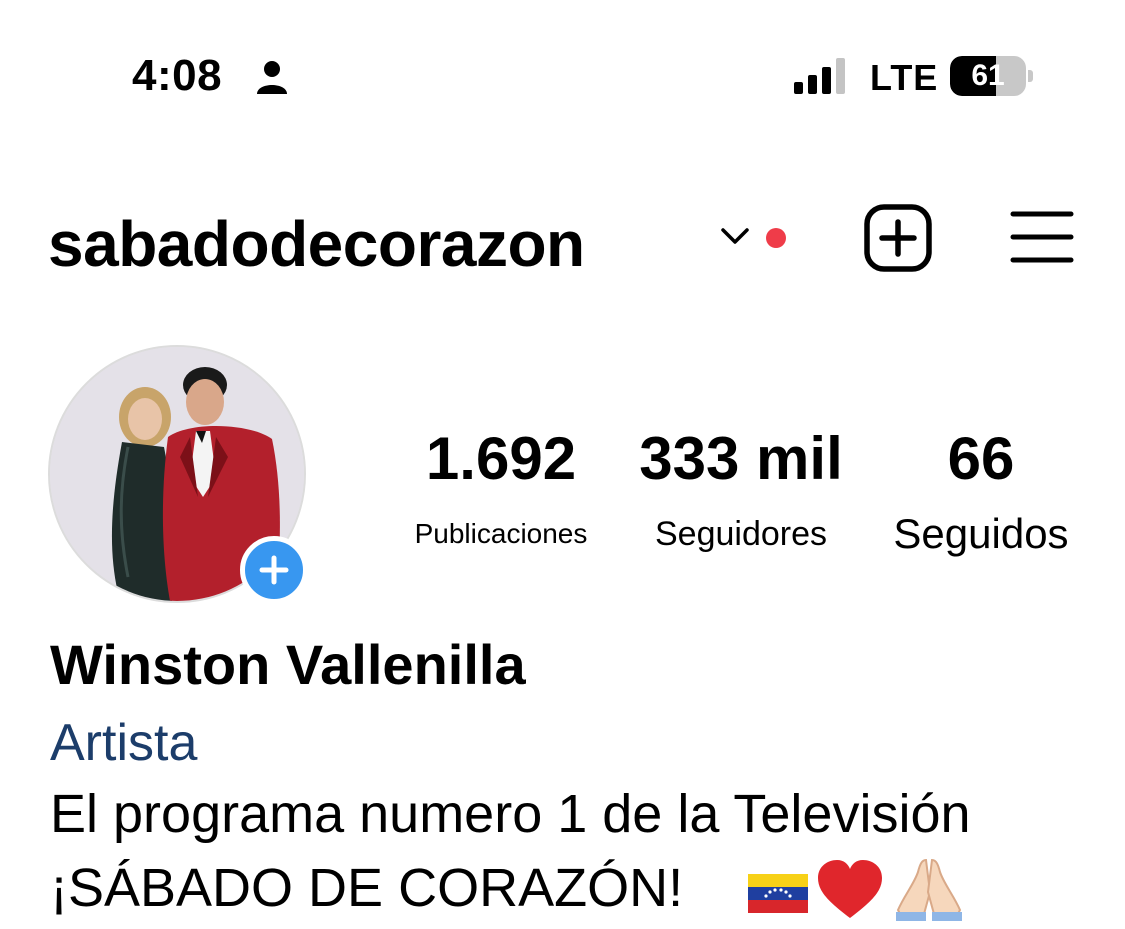 The height and width of the screenshot is (929, 1125). What do you see at coordinates (510, 814) in the screenshot?
I see `bio-line-1: El programa numero 1 de la Televisión` at bounding box center [510, 814].